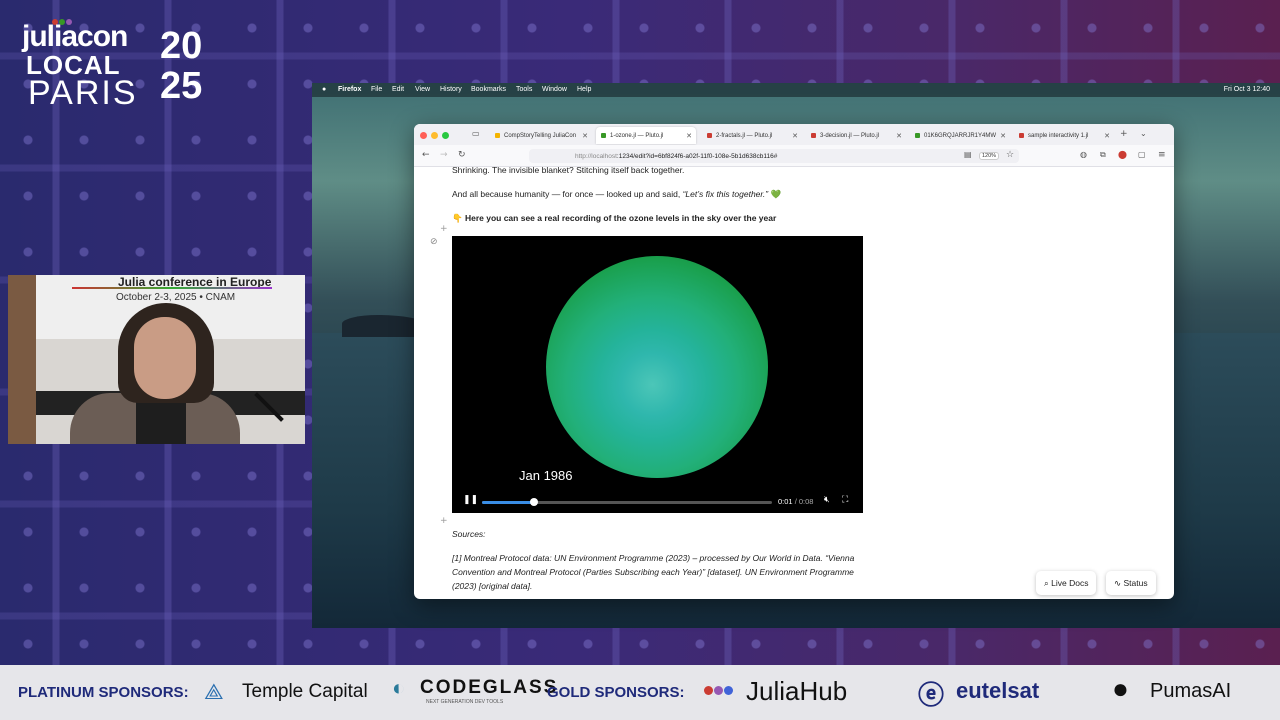  I want to click on close-window-button, so click(423, 135).